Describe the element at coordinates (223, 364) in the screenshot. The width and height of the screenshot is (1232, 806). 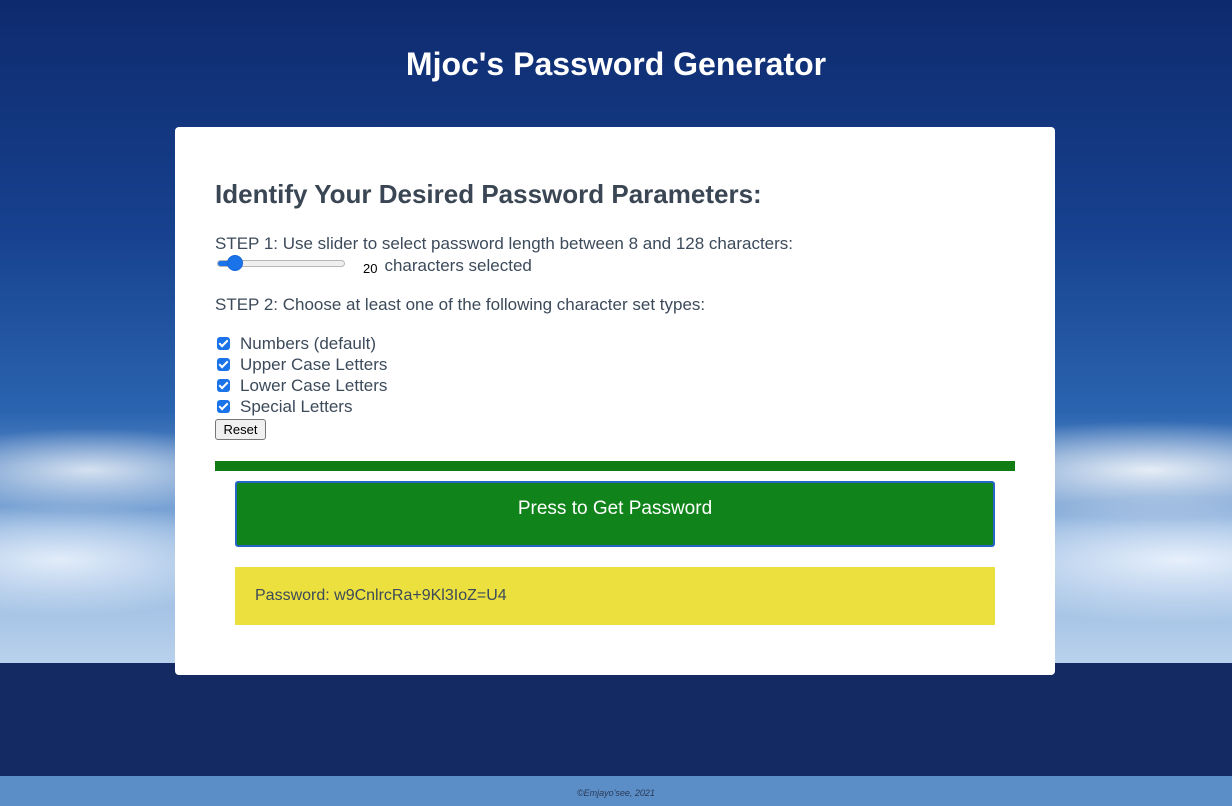
I see `upper-case-checkbox` at that location.